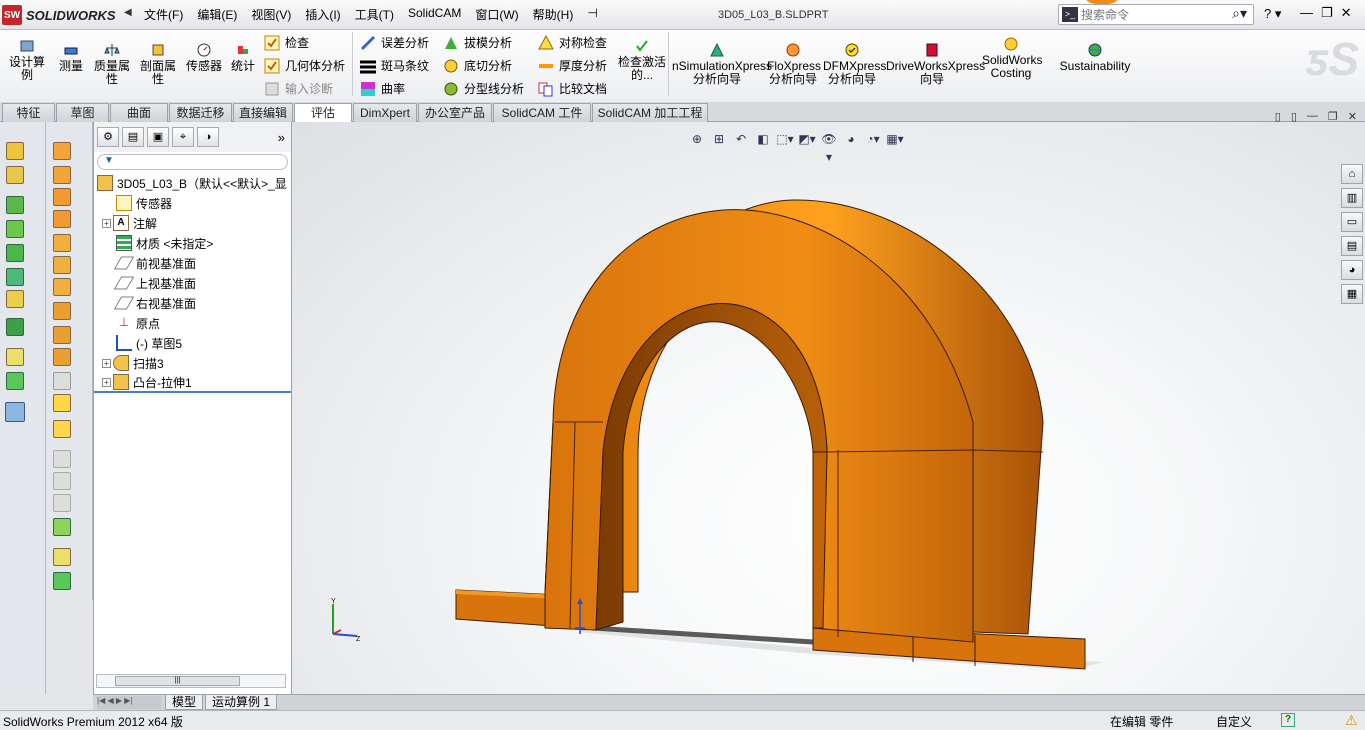  What do you see at coordinates (28, 112) in the screenshot?
I see `tab-features: 特征` at bounding box center [28, 112].